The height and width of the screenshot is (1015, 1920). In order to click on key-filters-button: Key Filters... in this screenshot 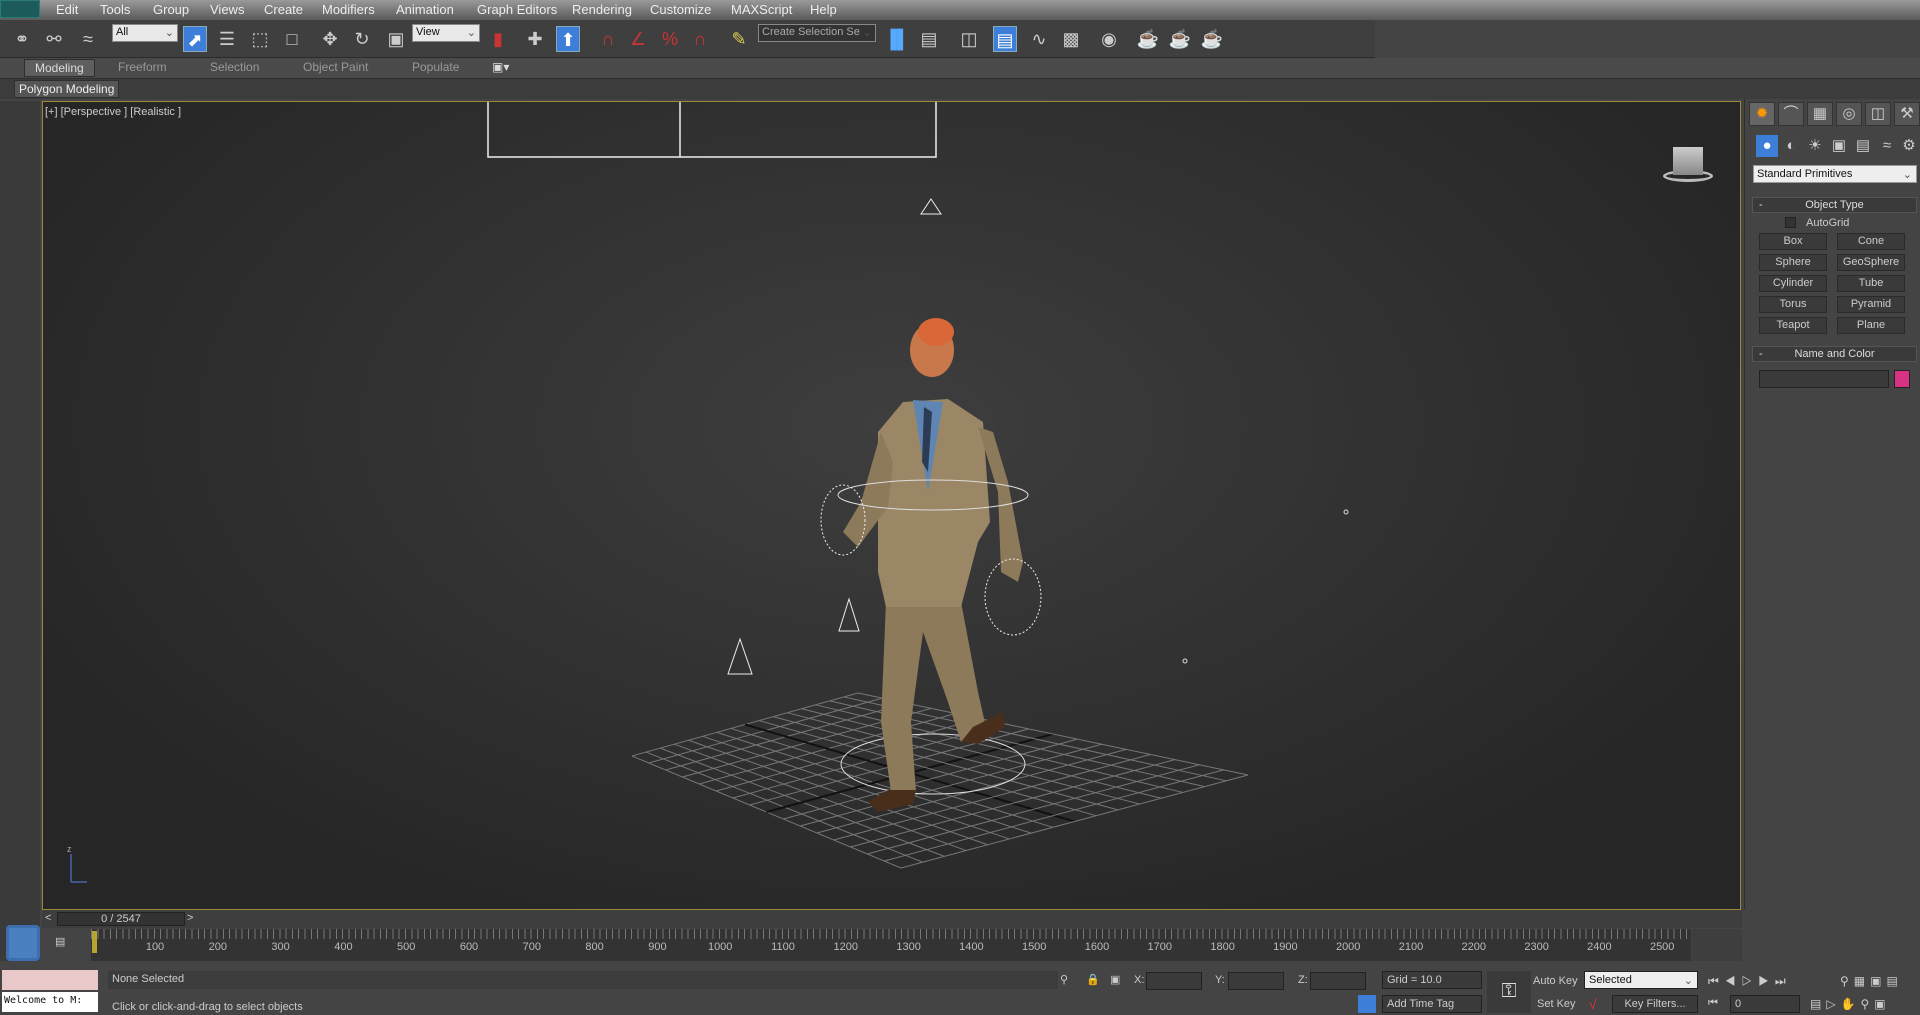, I will do `click(1655, 1004)`.